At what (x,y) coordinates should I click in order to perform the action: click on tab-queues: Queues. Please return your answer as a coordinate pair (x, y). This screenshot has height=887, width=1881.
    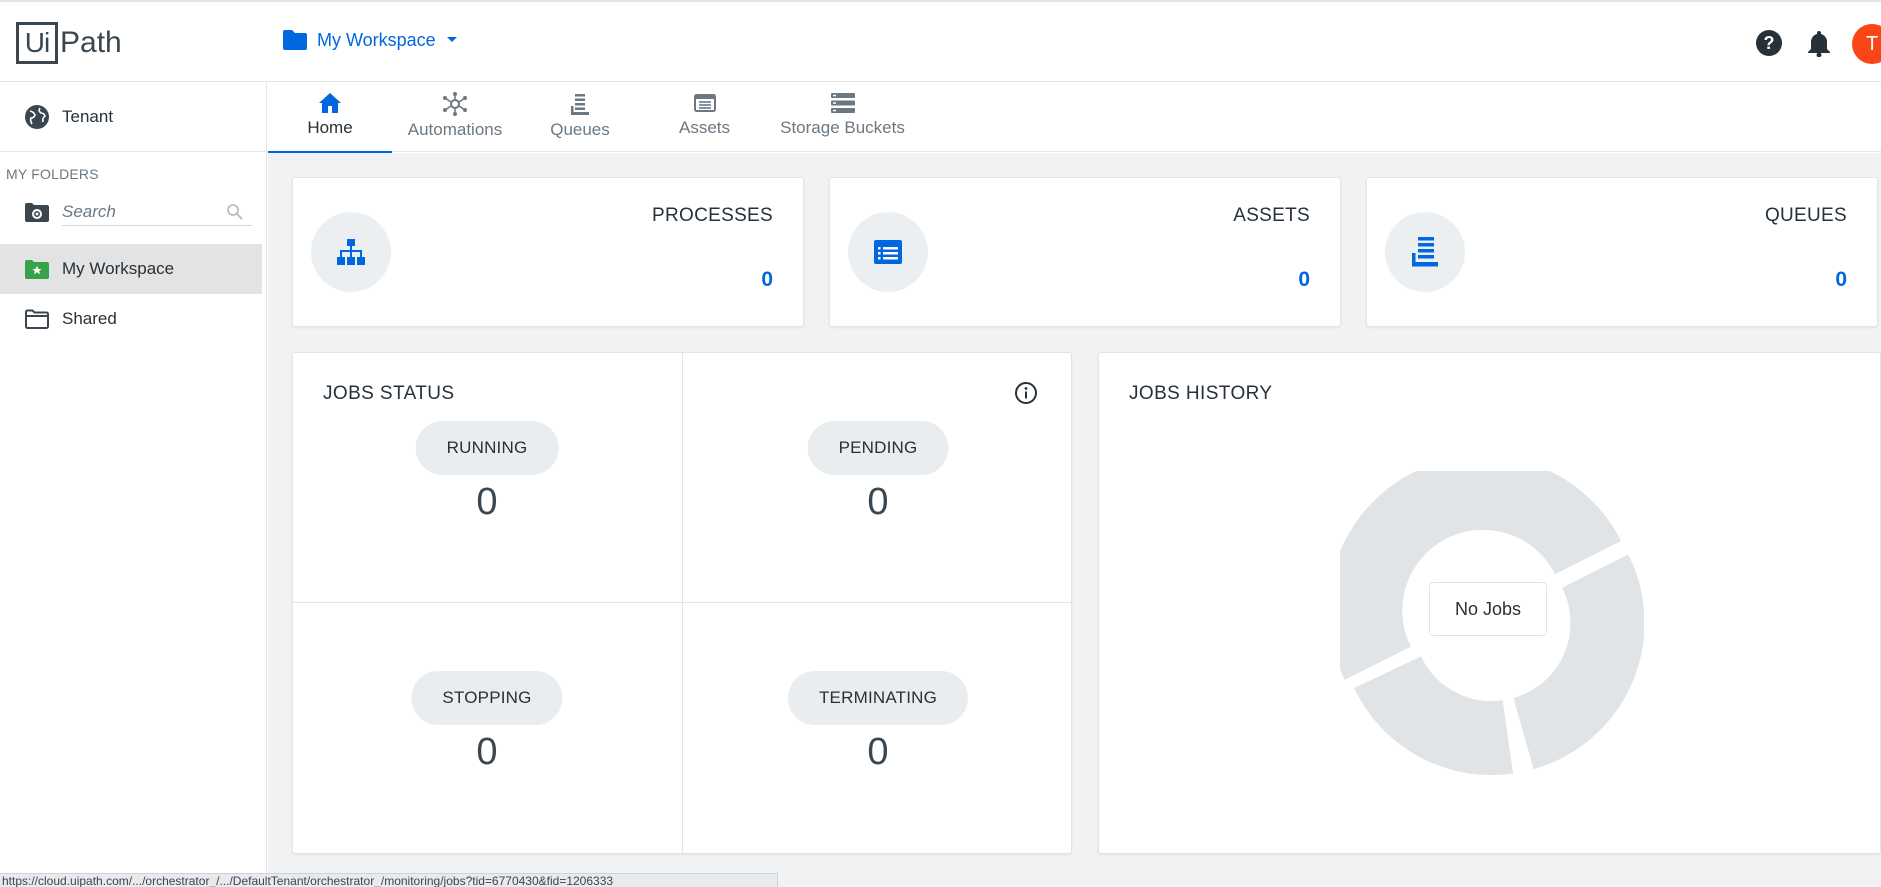
    Looking at the image, I should click on (580, 117).